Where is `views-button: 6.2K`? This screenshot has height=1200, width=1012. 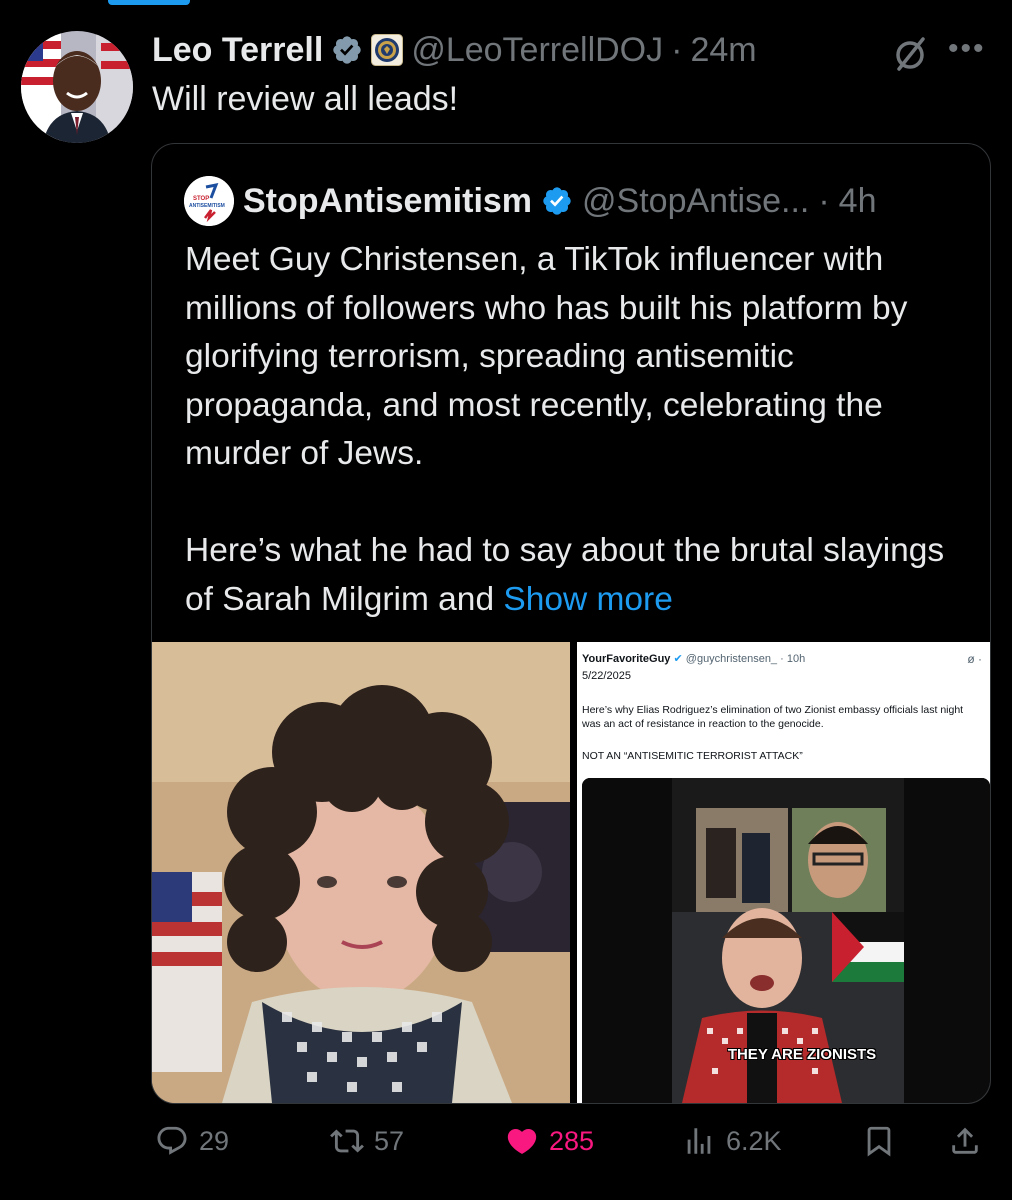 views-button: 6.2K is located at coordinates (732, 1141).